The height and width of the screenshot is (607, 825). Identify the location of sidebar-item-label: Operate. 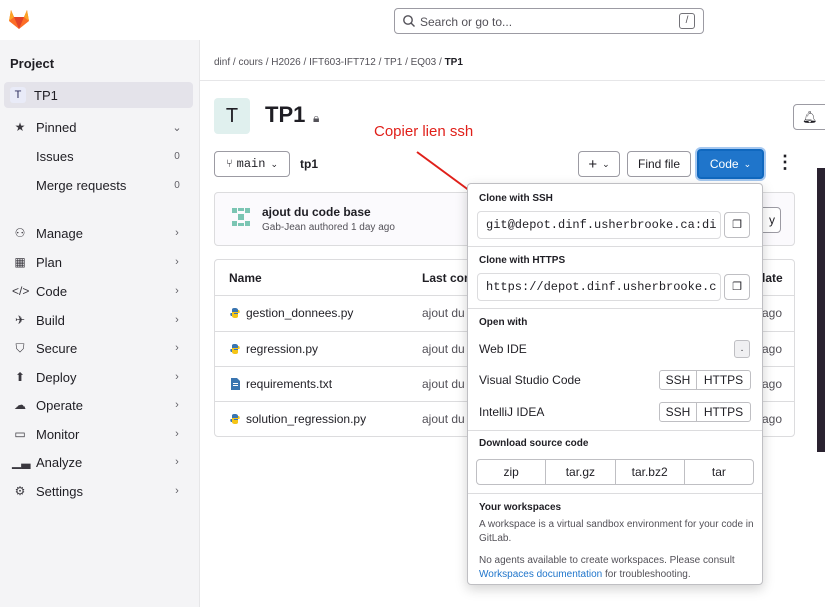
(59, 405).